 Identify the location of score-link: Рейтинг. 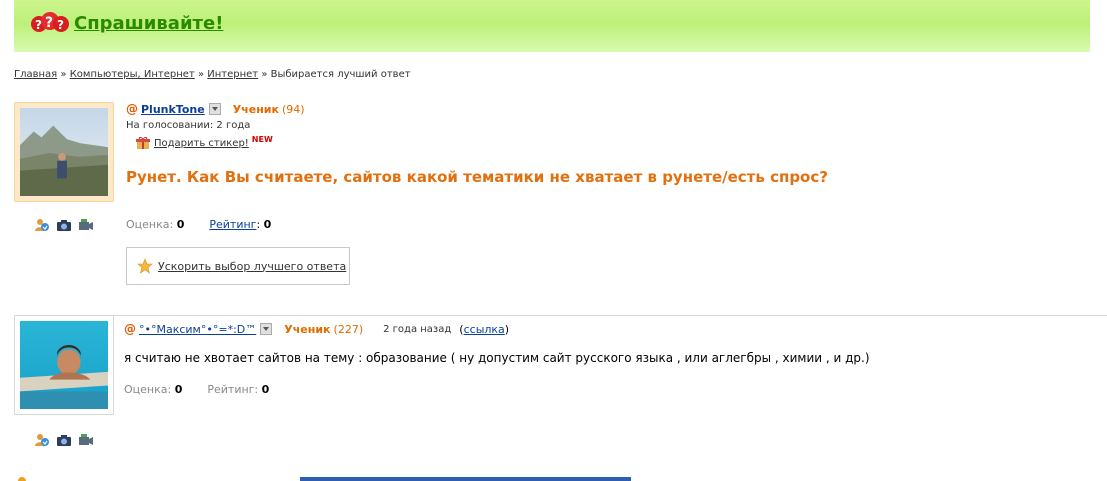
(232, 224).